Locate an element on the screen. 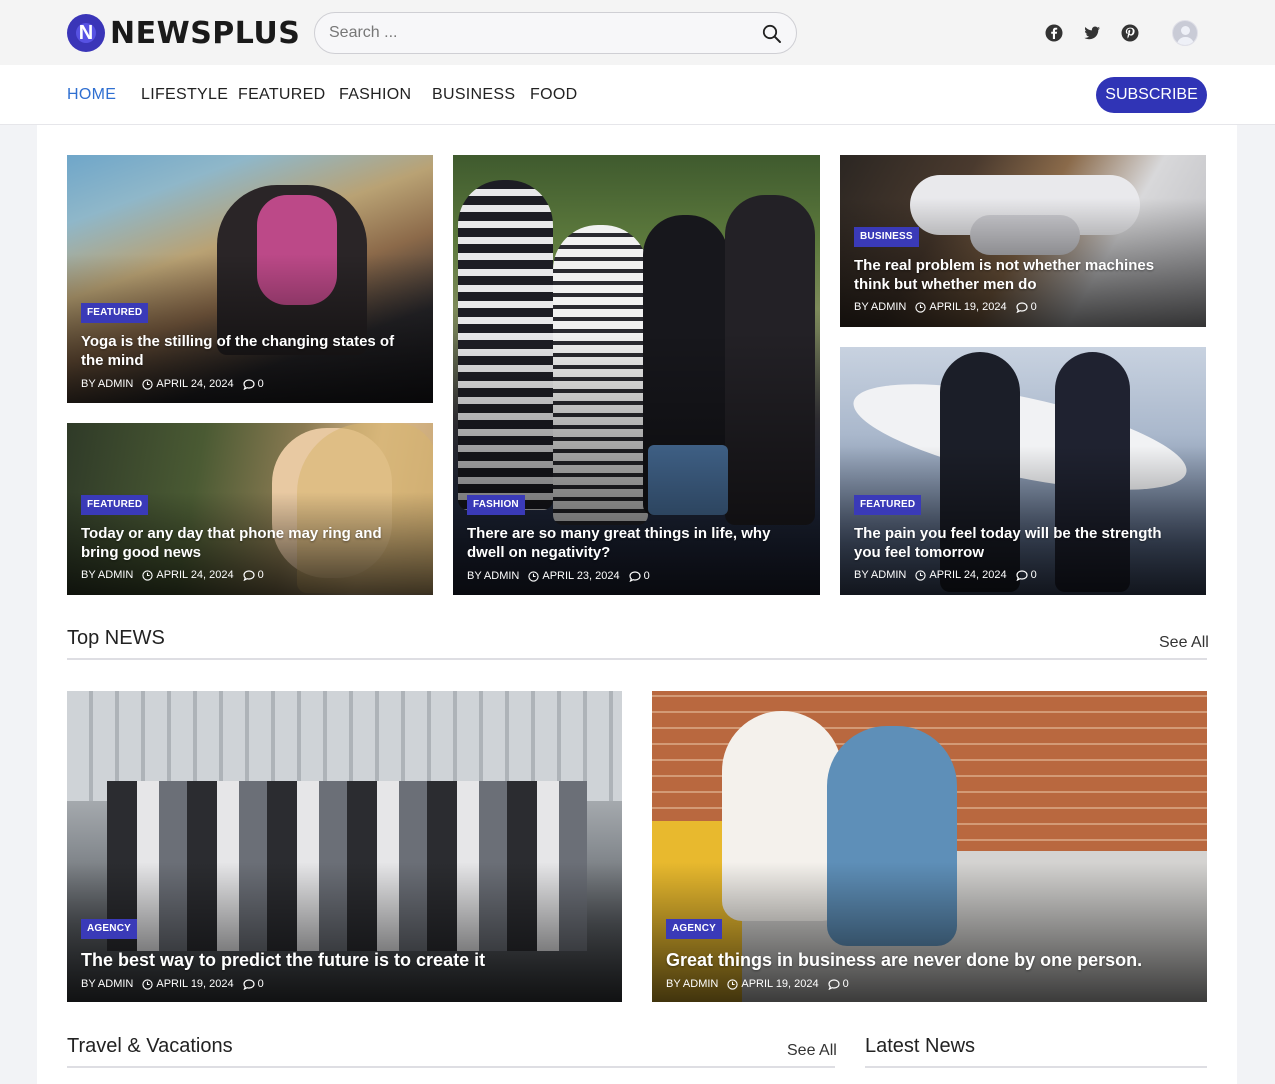  nav-home: HOME is located at coordinates (91, 95).